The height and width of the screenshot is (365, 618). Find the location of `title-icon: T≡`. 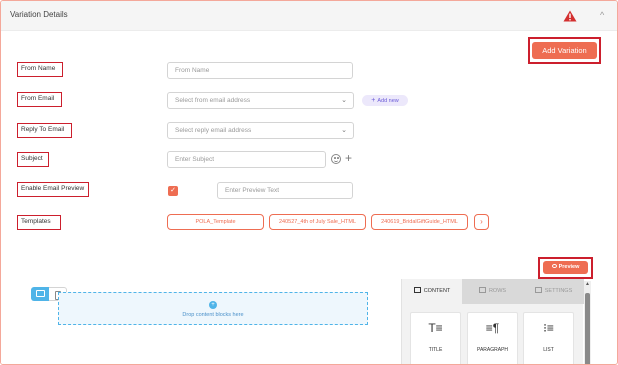

title-icon: T≡ is located at coordinates (435, 328).